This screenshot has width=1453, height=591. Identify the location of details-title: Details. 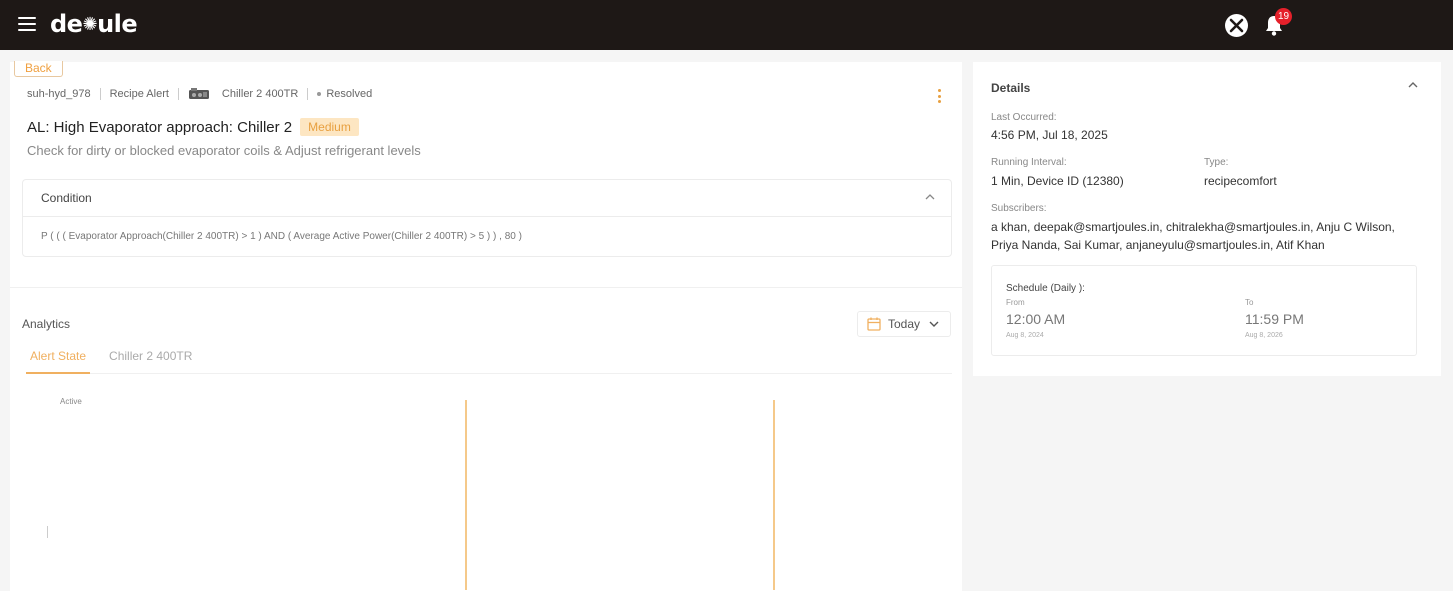
(1011, 88).